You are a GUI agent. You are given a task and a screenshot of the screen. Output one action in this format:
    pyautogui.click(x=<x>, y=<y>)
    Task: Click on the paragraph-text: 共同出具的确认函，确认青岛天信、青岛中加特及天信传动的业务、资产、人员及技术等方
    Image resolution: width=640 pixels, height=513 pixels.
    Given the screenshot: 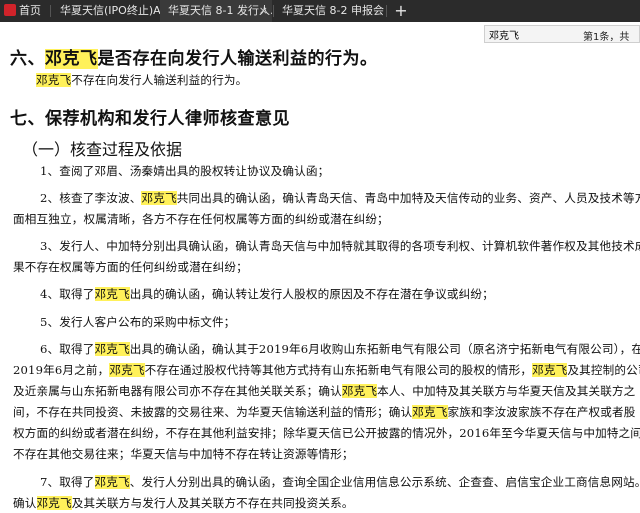 What is the action you would take?
    pyautogui.click(x=408, y=198)
    